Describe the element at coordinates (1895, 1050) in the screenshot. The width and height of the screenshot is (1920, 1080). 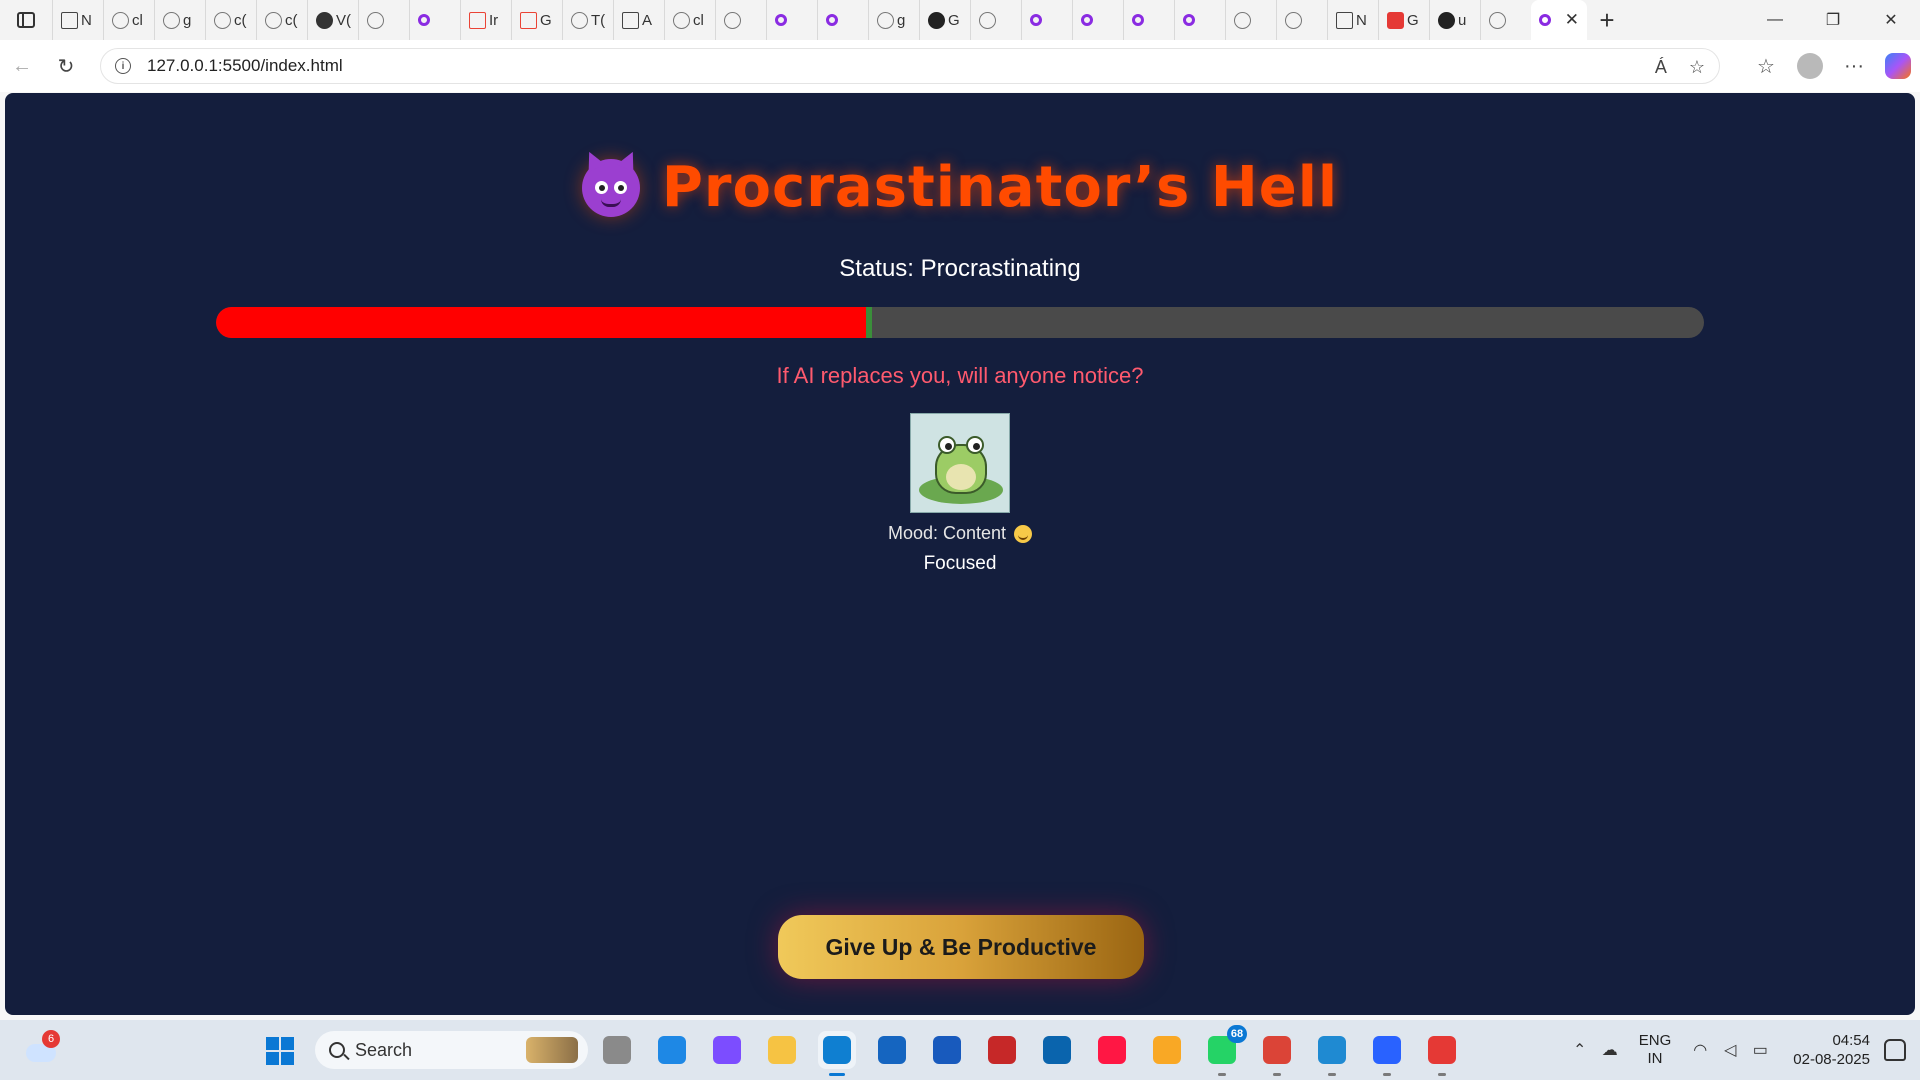
I see `notification-bell-icon` at that location.